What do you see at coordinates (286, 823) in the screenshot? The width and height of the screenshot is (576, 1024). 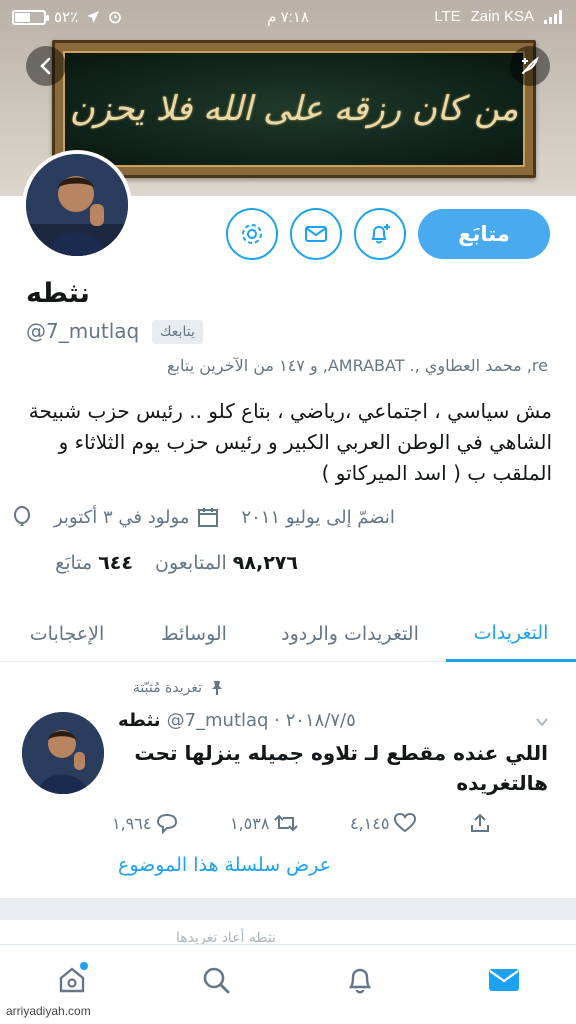 I see `retweet-icon` at bounding box center [286, 823].